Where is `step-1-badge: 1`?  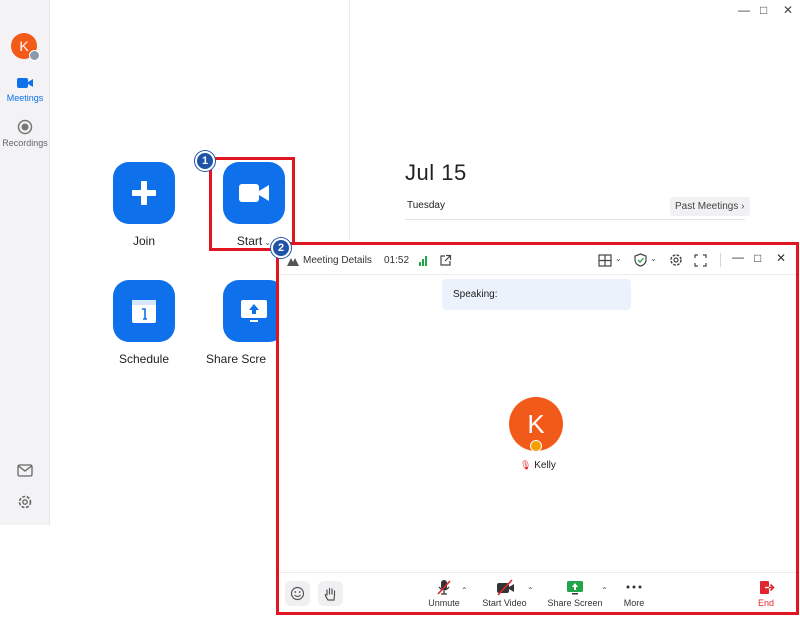
step-1-badge: 1 is located at coordinates (205, 161).